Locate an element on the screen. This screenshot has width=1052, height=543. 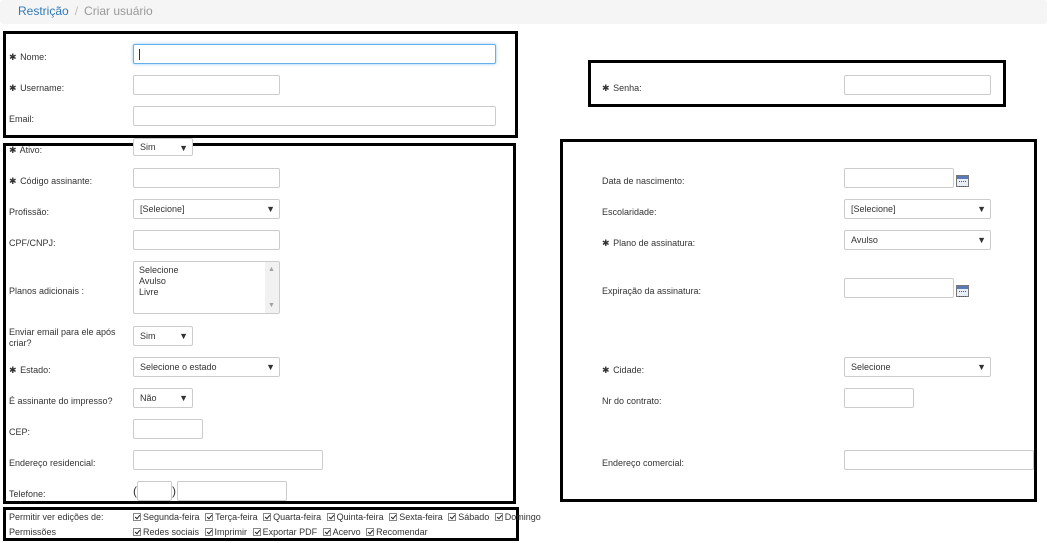
plano-assinatura-label: ✱ Plano de assinatura: is located at coordinates (648, 243).